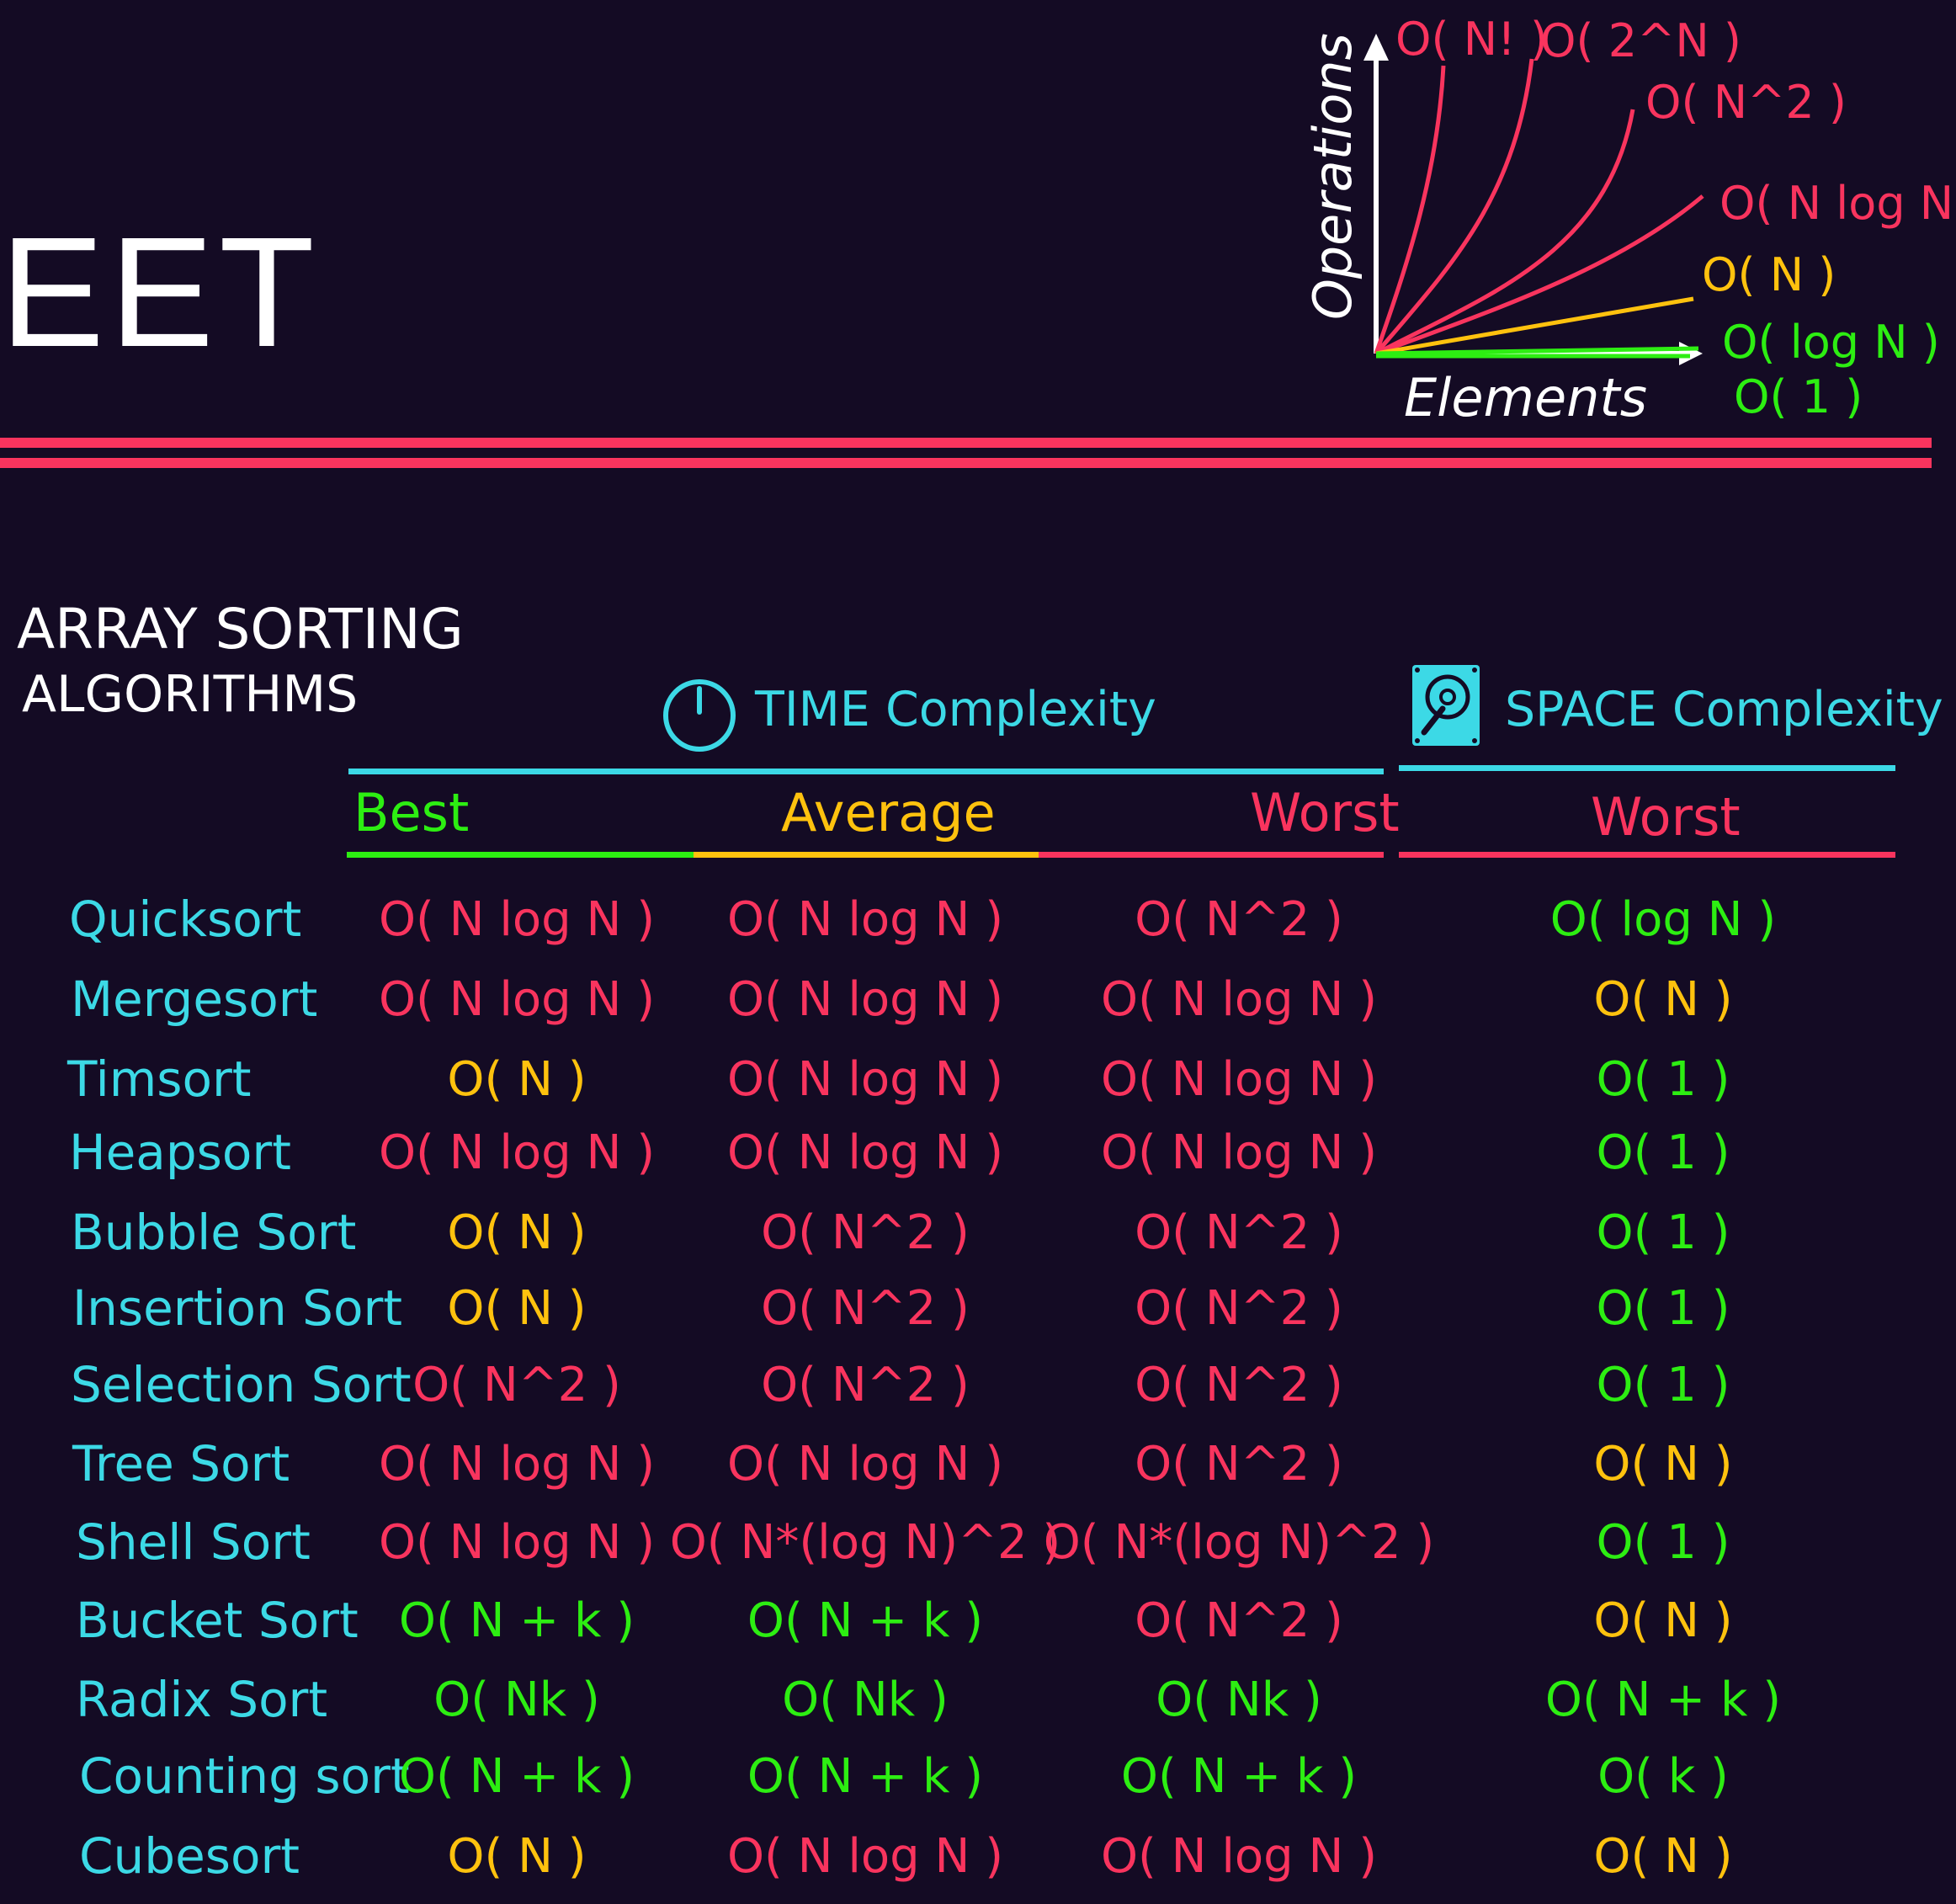  What do you see at coordinates (966, 463) in the screenshot?
I see `separator-line-lower` at bounding box center [966, 463].